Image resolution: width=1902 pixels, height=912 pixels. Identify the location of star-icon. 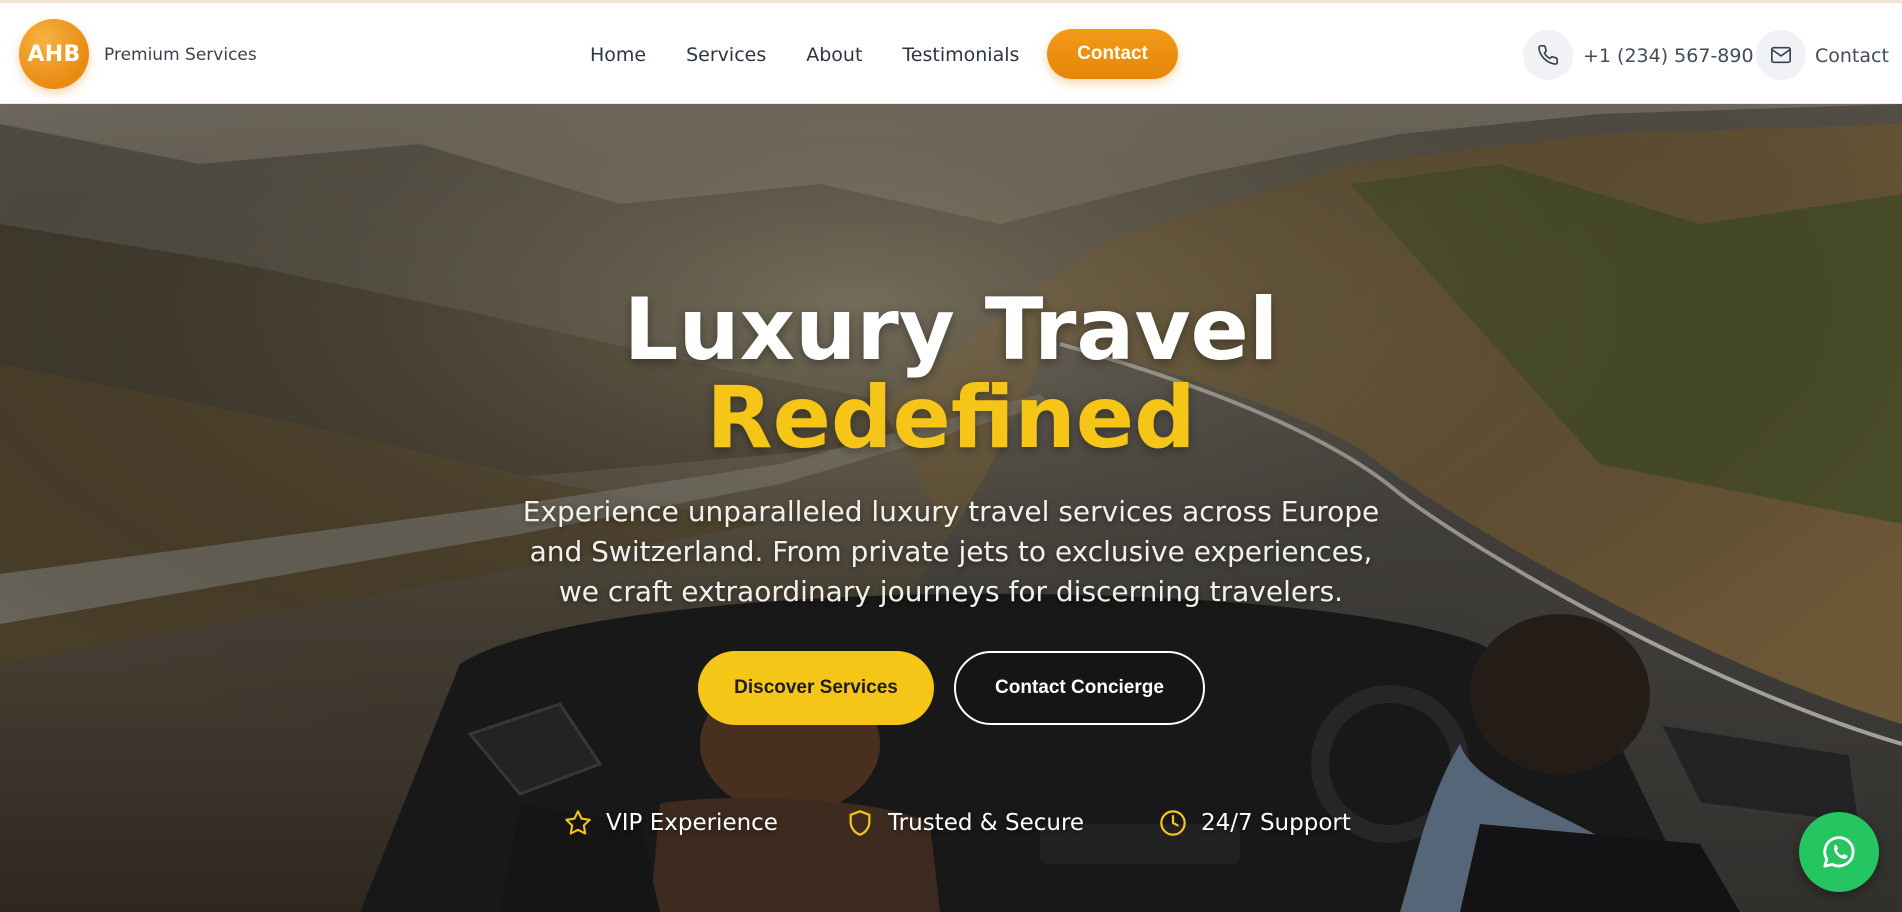
(578, 823).